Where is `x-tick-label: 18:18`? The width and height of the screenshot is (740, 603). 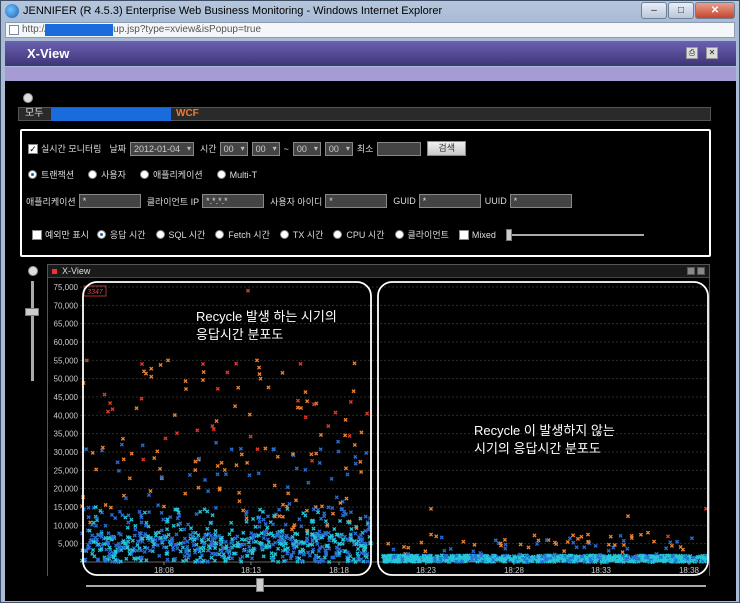 x-tick-label: 18:18 is located at coordinates (339, 570).